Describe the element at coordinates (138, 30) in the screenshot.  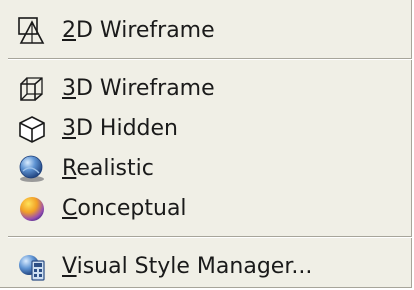
I see `menu-item-label: 2D Wireframe` at that location.